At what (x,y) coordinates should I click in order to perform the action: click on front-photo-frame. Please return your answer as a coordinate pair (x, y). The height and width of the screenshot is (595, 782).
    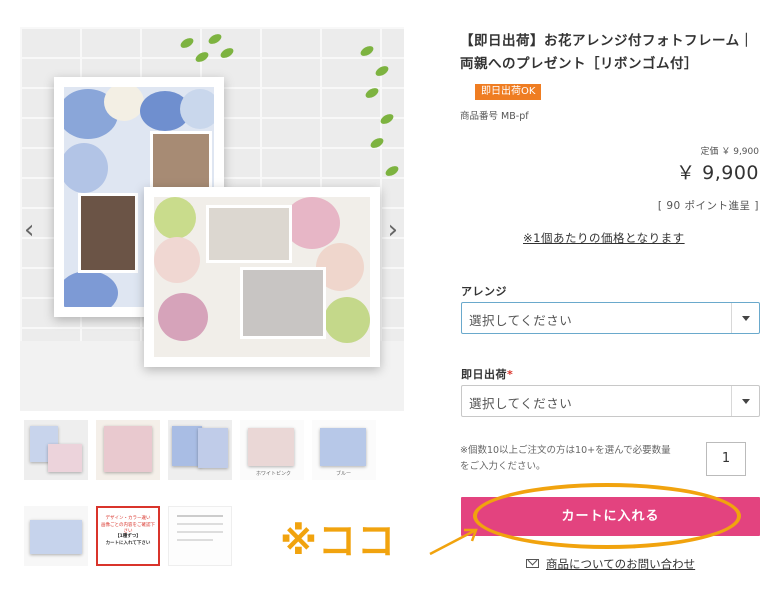
    Looking at the image, I should click on (262, 277).